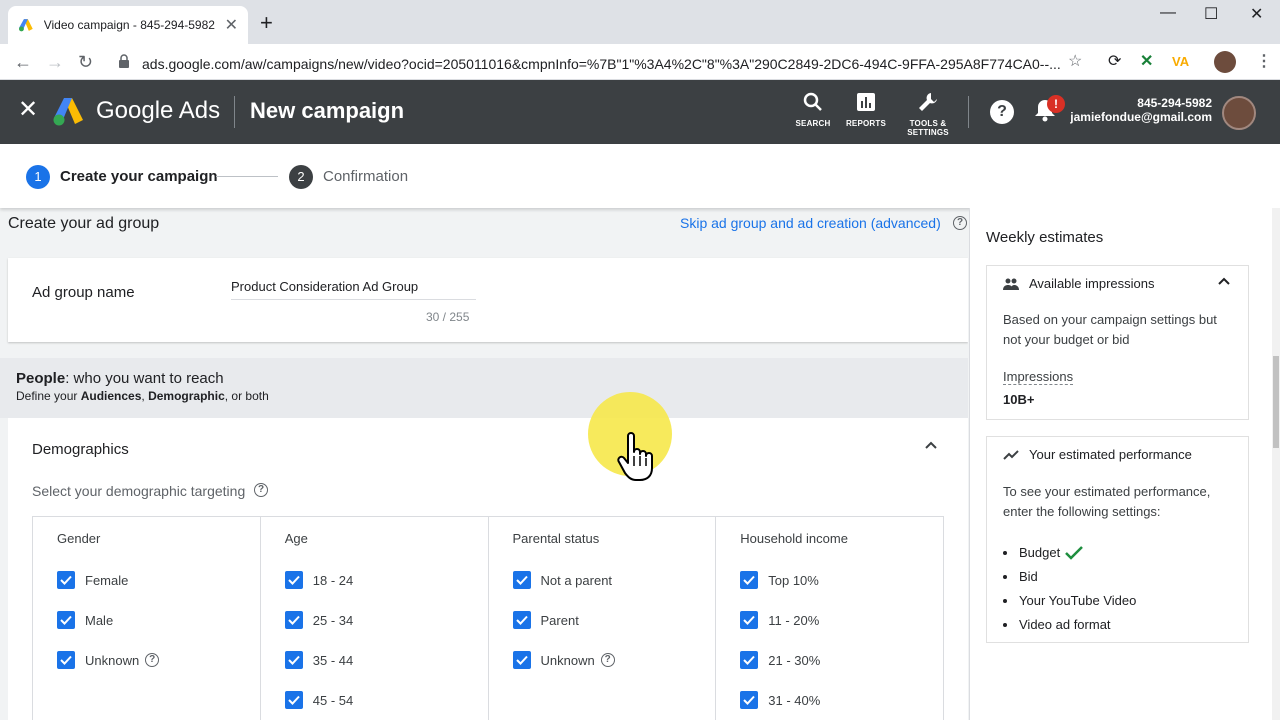  Describe the element at coordinates (318, 620) in the screenshot. I see `age-option: 25 - 34` at that location.